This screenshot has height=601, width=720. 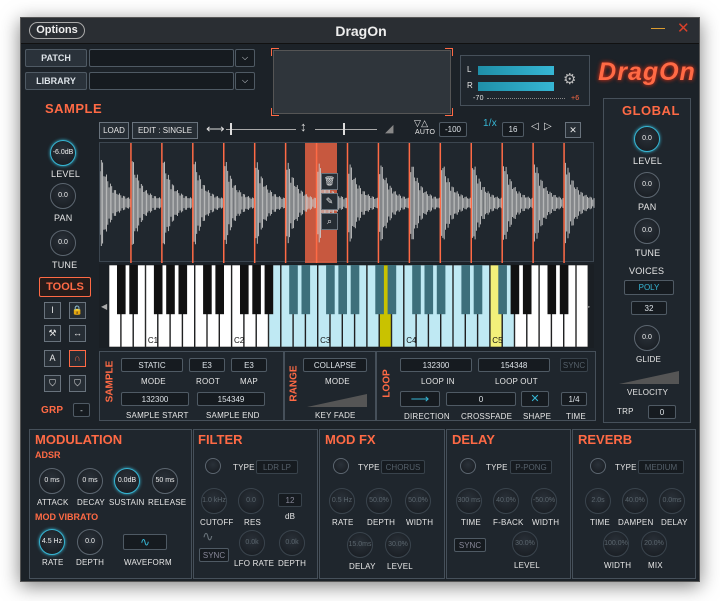 What do you see at coordinates (342, 501) in the screenshot?
I see `modfx-rate-knob: 0.5 Hz` at bounding box center [342, 501].